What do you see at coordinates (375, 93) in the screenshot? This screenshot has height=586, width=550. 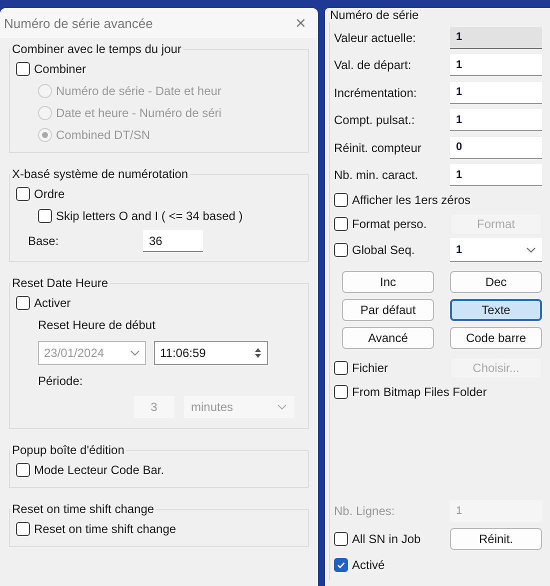 I see `field-label: Incrémentation:` at bounding box center [375, 93].